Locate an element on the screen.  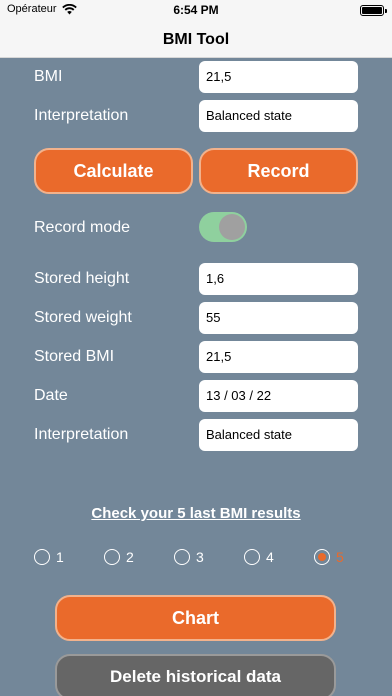
history-radio-group: 1 2 3 4 5 is located at coordinates (196, 559).